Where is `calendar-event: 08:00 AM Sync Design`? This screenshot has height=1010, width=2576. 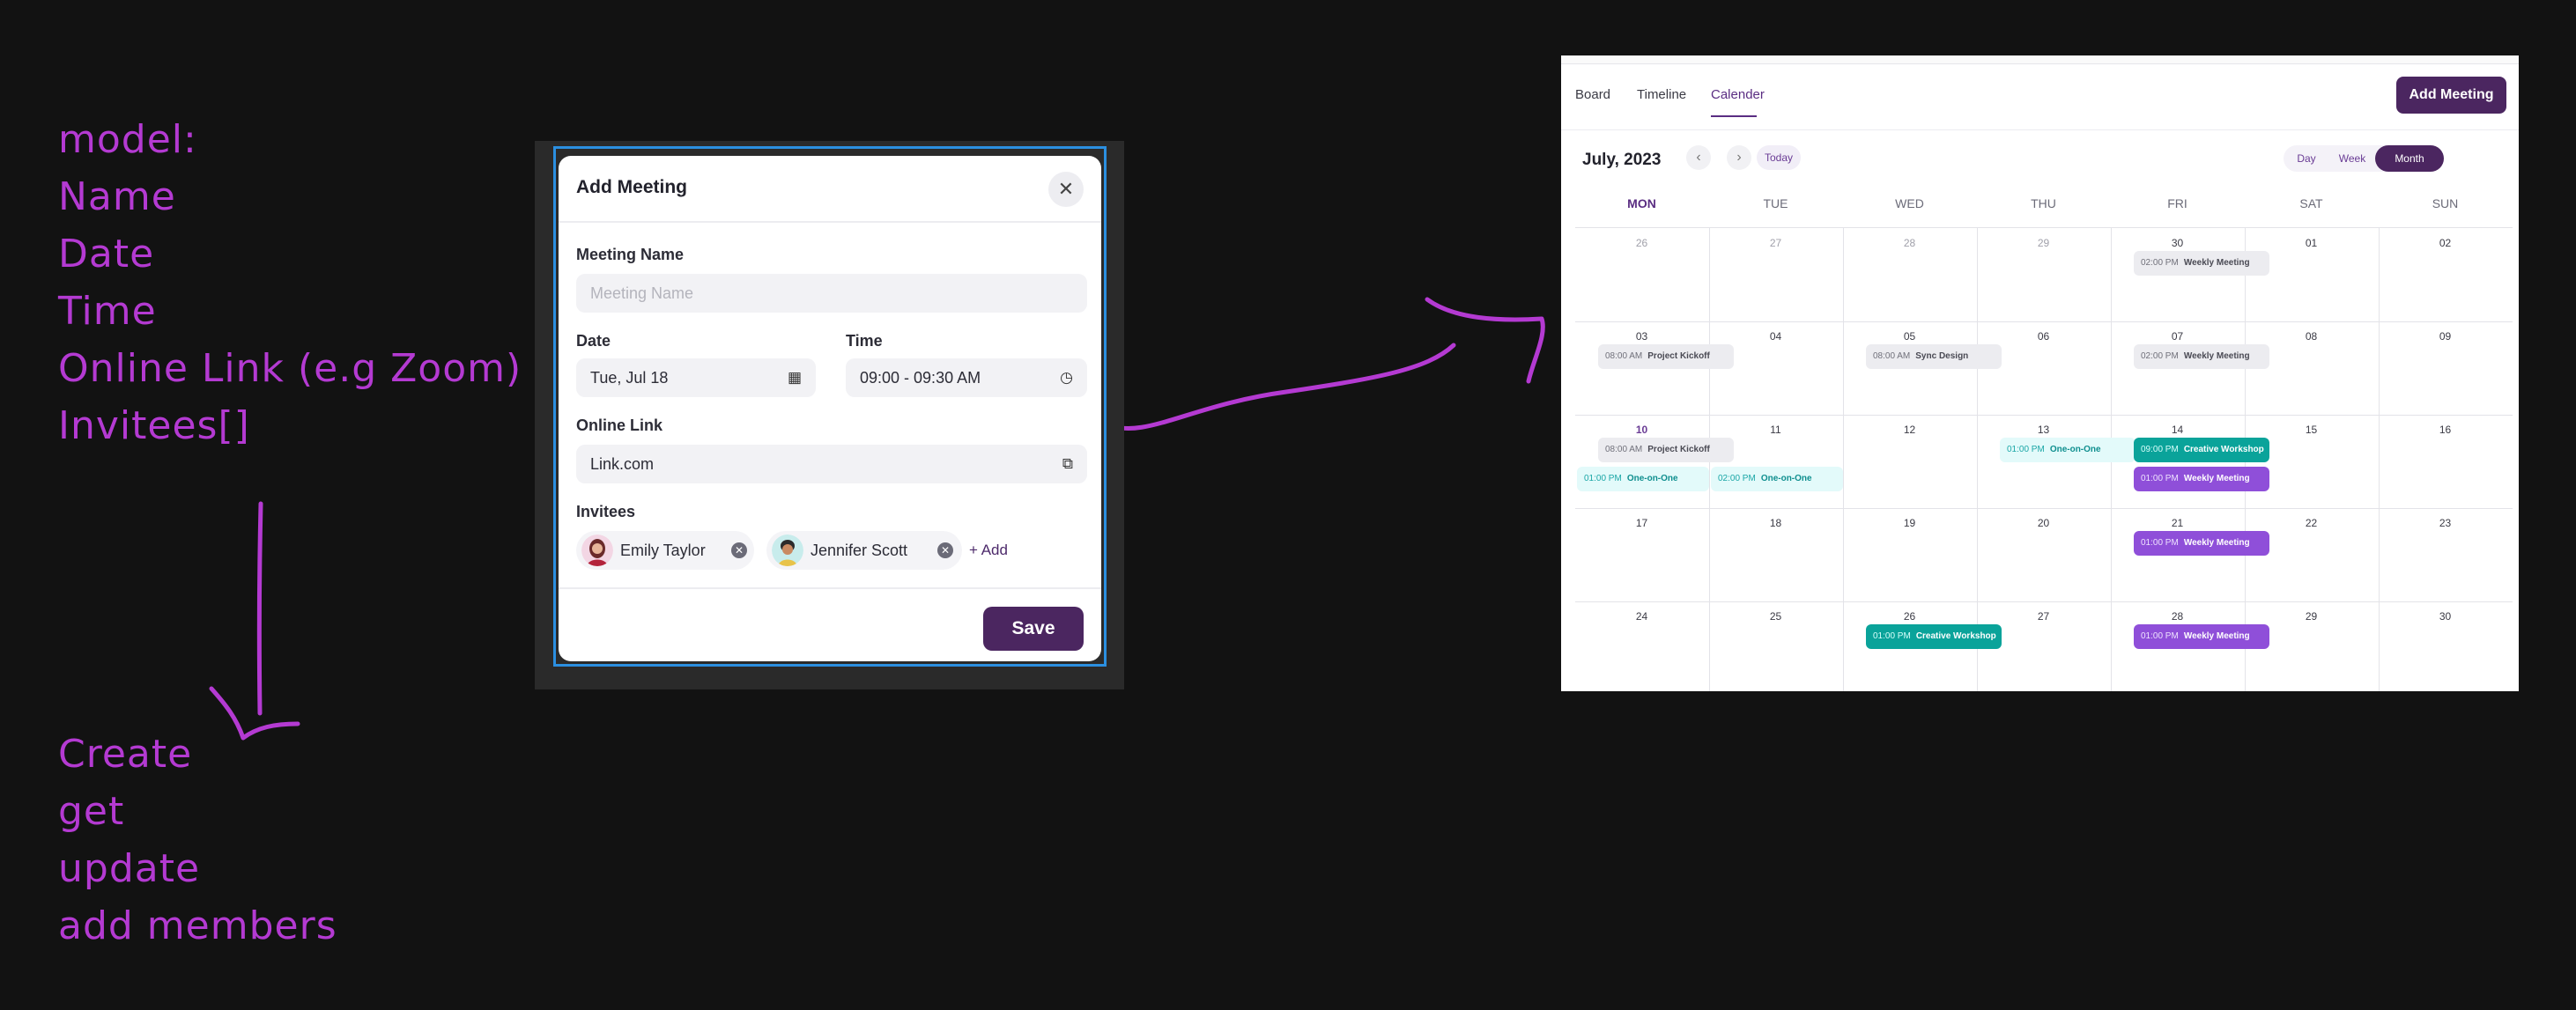 calendar-event: 08:00 AM Sync Design is located at coordinates (1934, 356).